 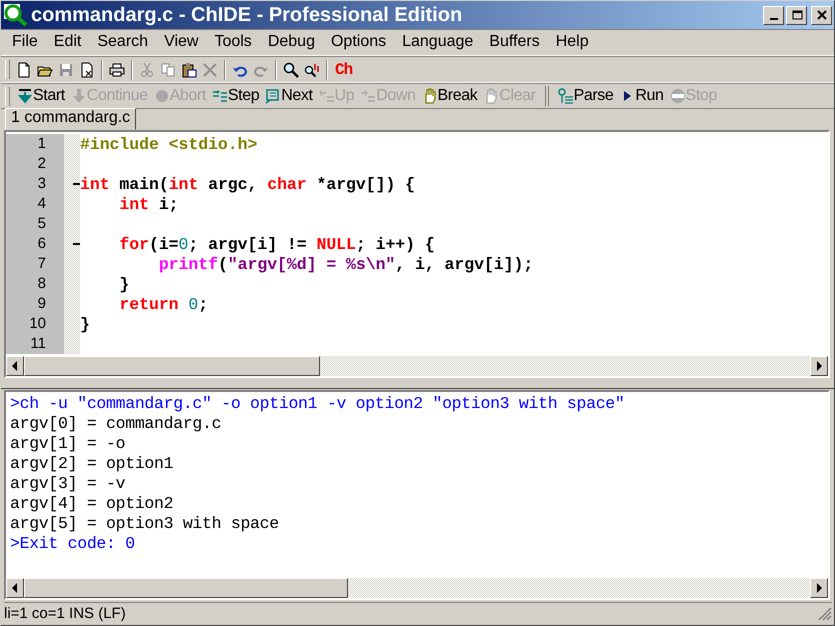 What do you see at coordinates (70, 119) in the screenshot?
I see `file-tab: 1 commandarg.c` at bounding box center [70, 119].